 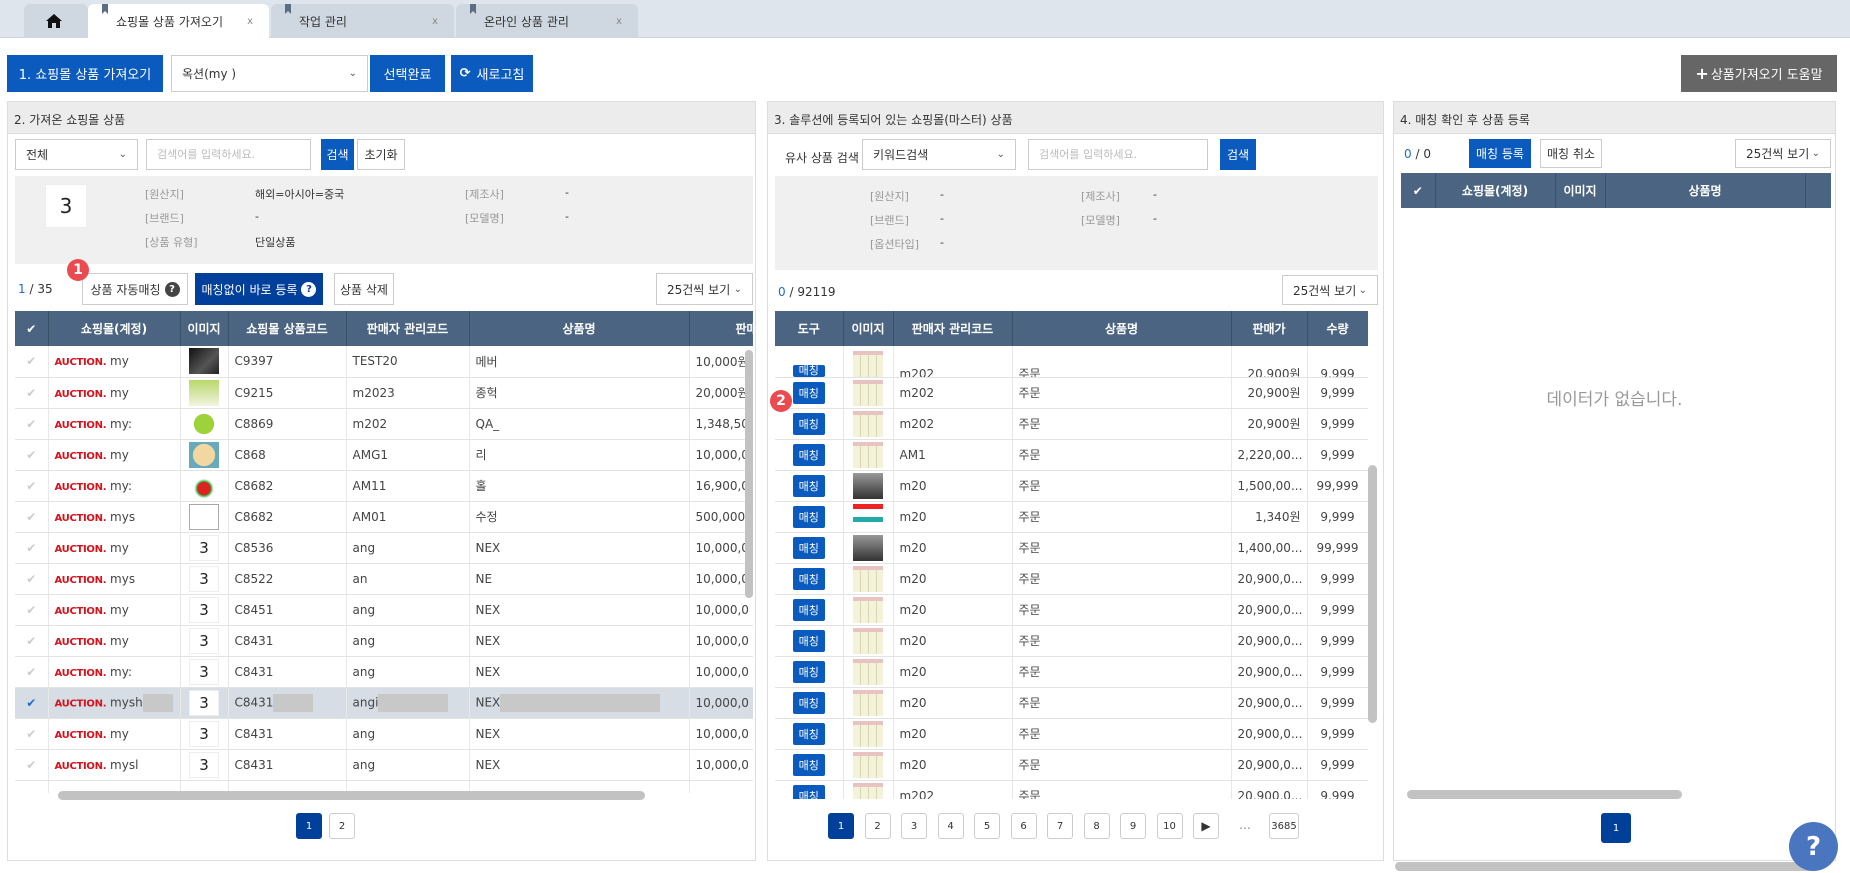 What do you see at coordinates (384, 393) in the screenshot?
I see `table-row: ✔ AUCTION. my C9215 m2023 종헉 20,000원` at bounding box center [384, 393].